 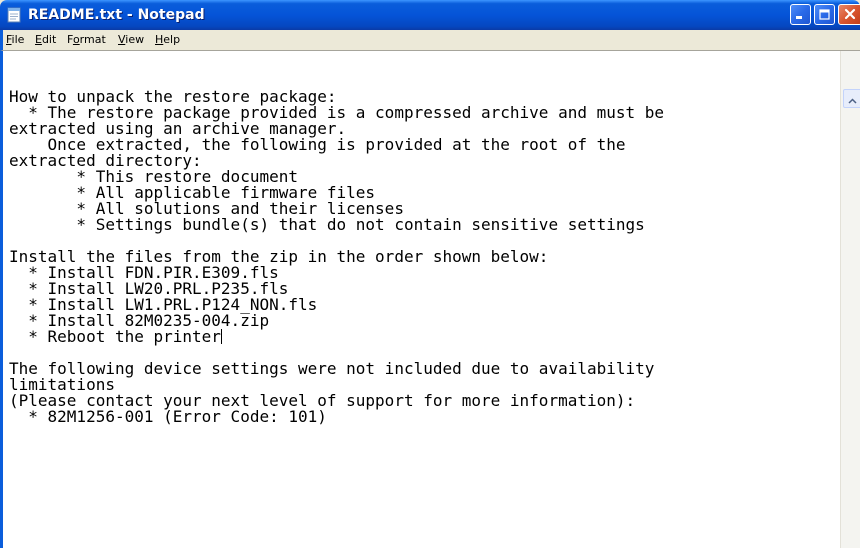 I want to click on menu-bar: File Edit Format View Help, so click(x=430, y=40).